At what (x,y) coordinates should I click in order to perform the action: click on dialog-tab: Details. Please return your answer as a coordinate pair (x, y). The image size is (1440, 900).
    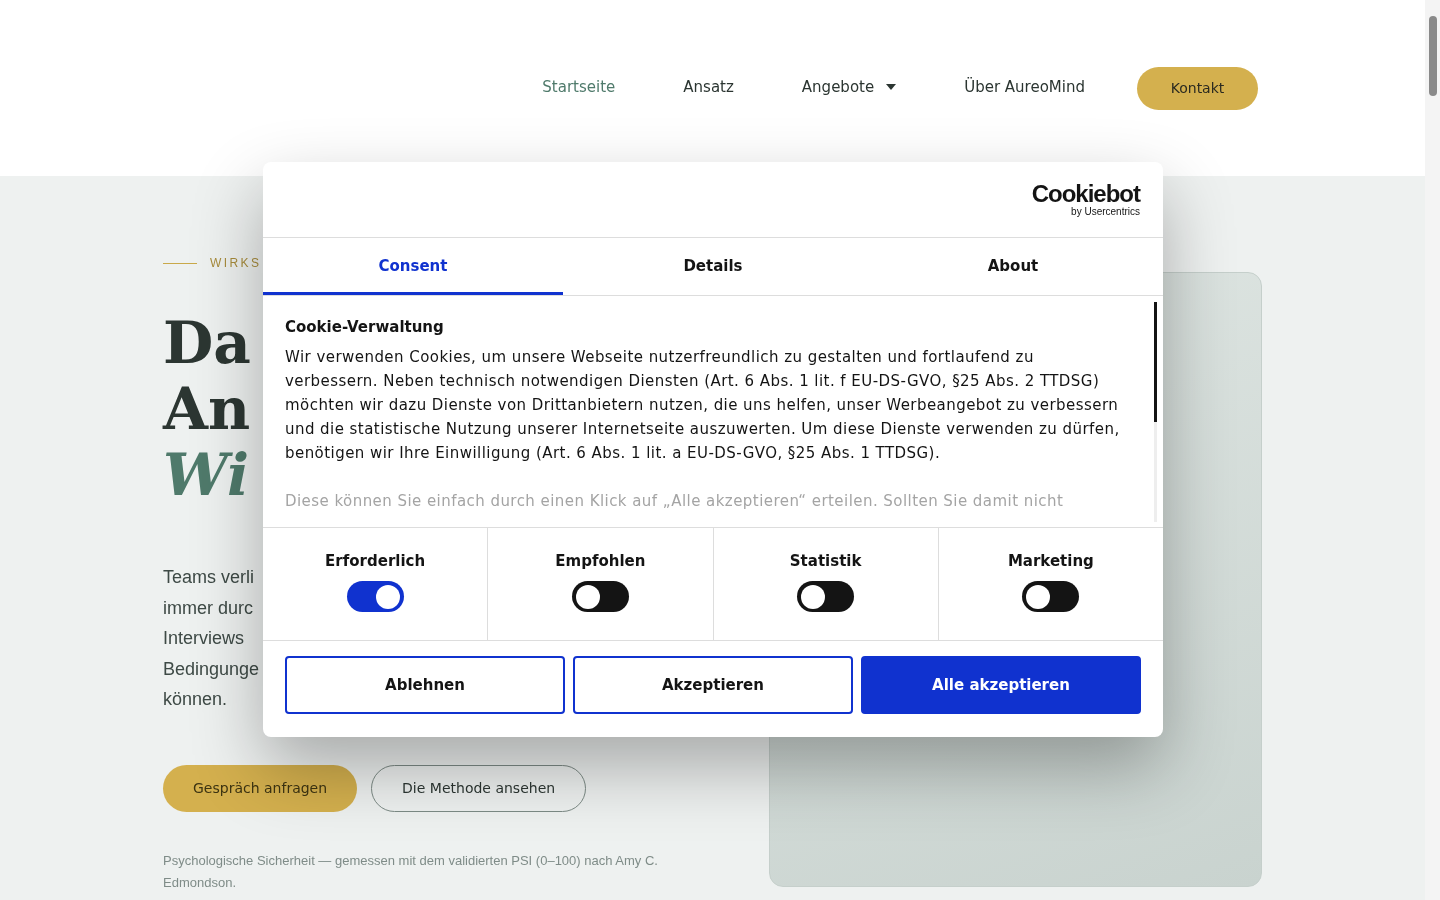
    Looking at the image, I should click on (713, 266).